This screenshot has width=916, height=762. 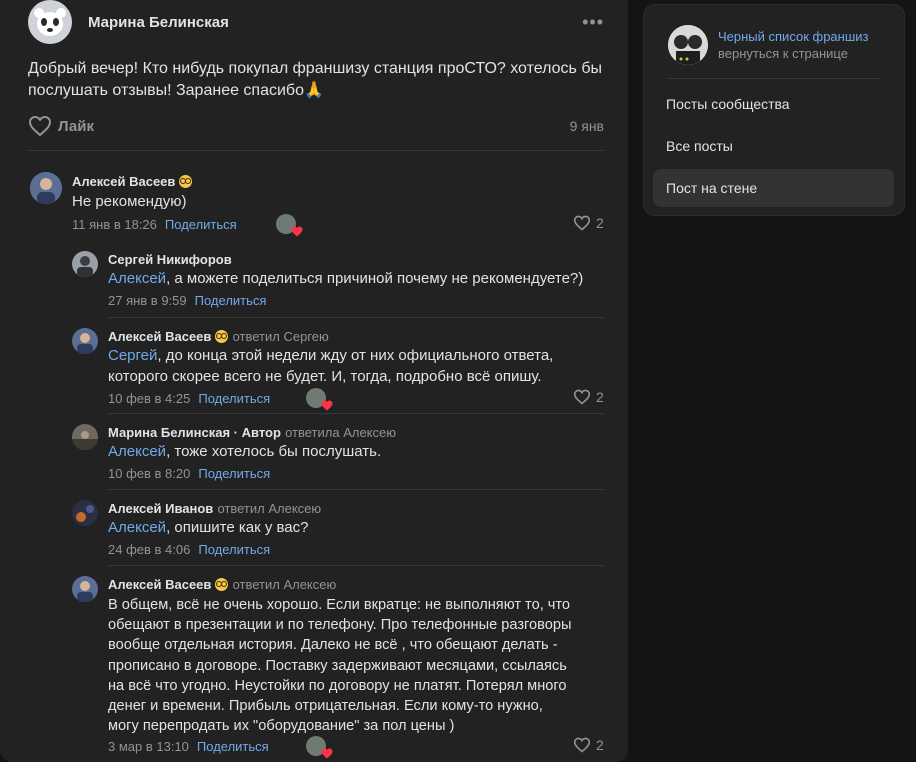 I want to click on post-actions: Лайк 9 янв, so click(x=316, y=126).